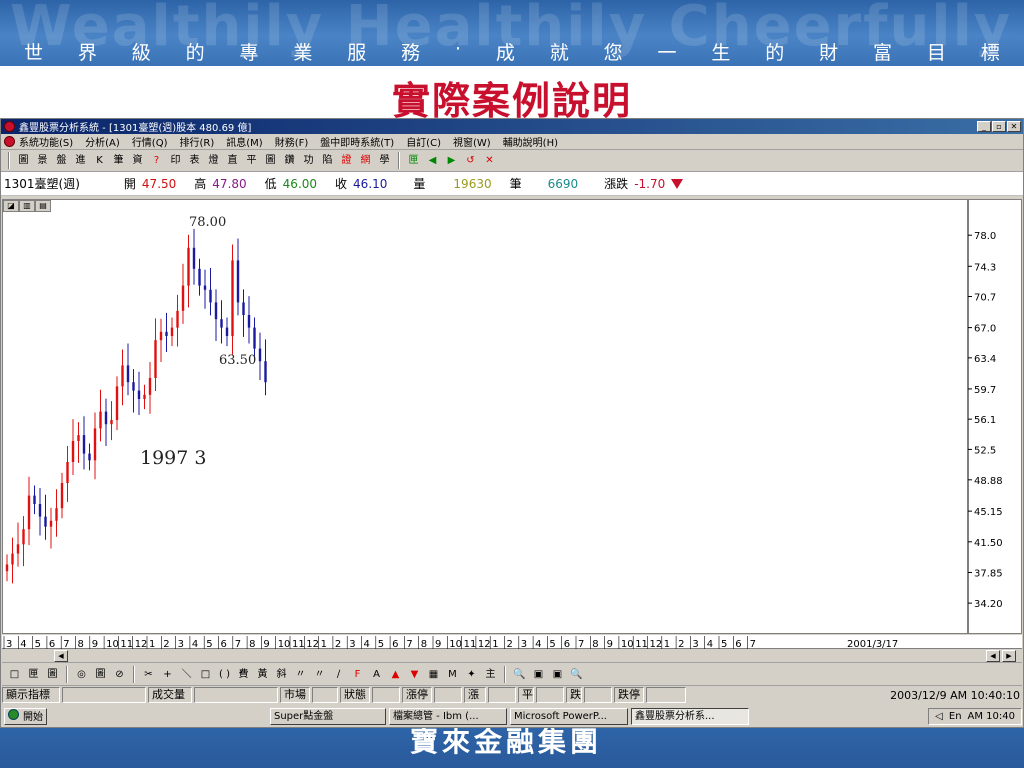 Image resolution: width=1024 pixels, height=768 pixels. I want to click on toolbar-button: 盤, so click(61, 160).